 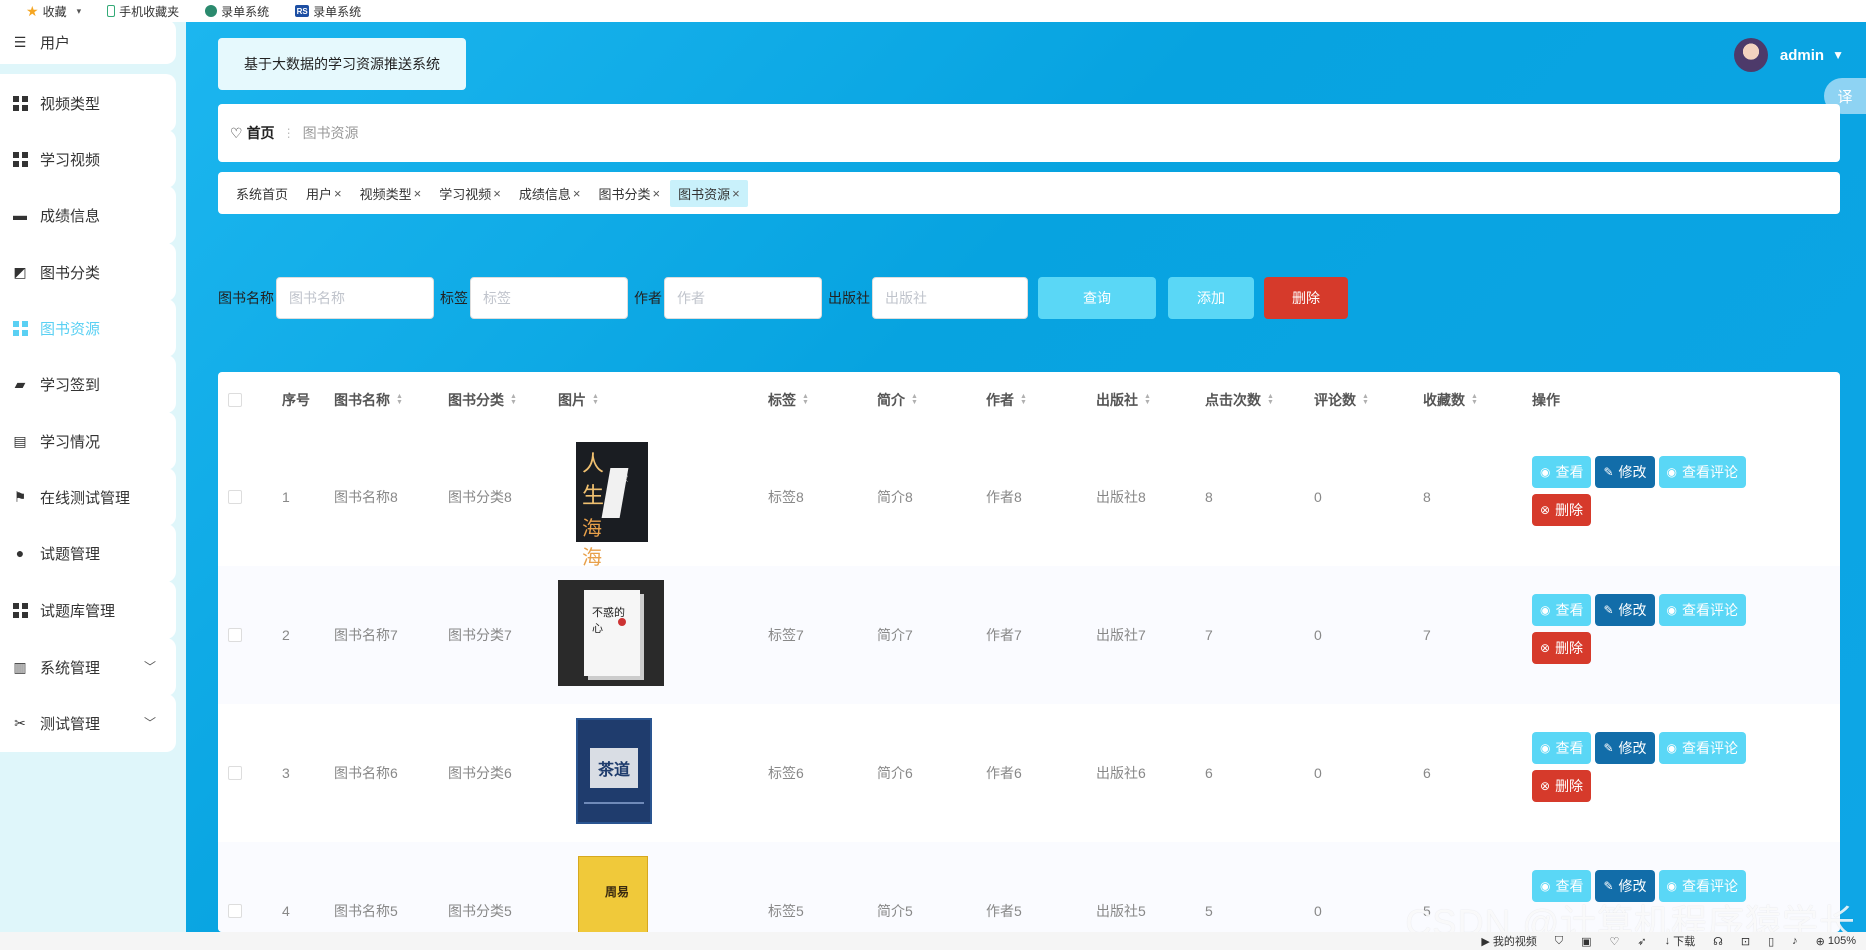 What do you see at coordinates (614, 771) in the screenshot?
I see `book-cover-image: 茶道` at bounding box center [614, 771].